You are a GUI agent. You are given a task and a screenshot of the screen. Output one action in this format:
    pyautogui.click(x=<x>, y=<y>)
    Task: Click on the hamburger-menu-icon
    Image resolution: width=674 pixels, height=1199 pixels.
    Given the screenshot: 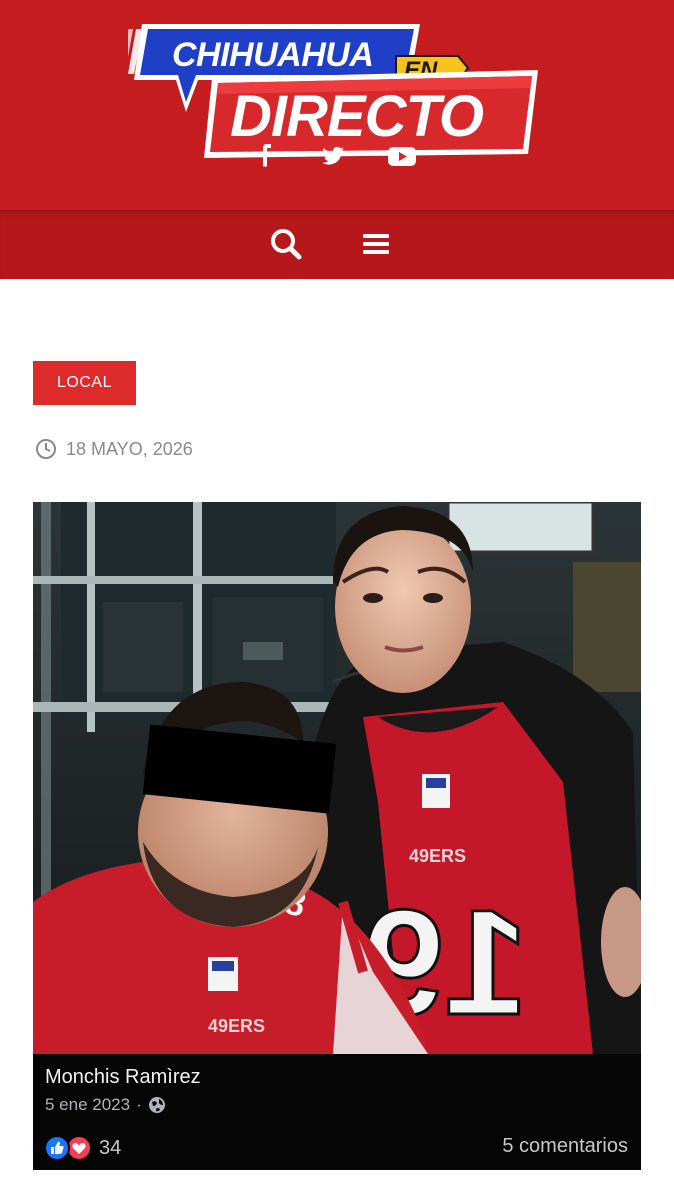 What is the action you would take?
    pyautogui.click(x=376, y=244)
    